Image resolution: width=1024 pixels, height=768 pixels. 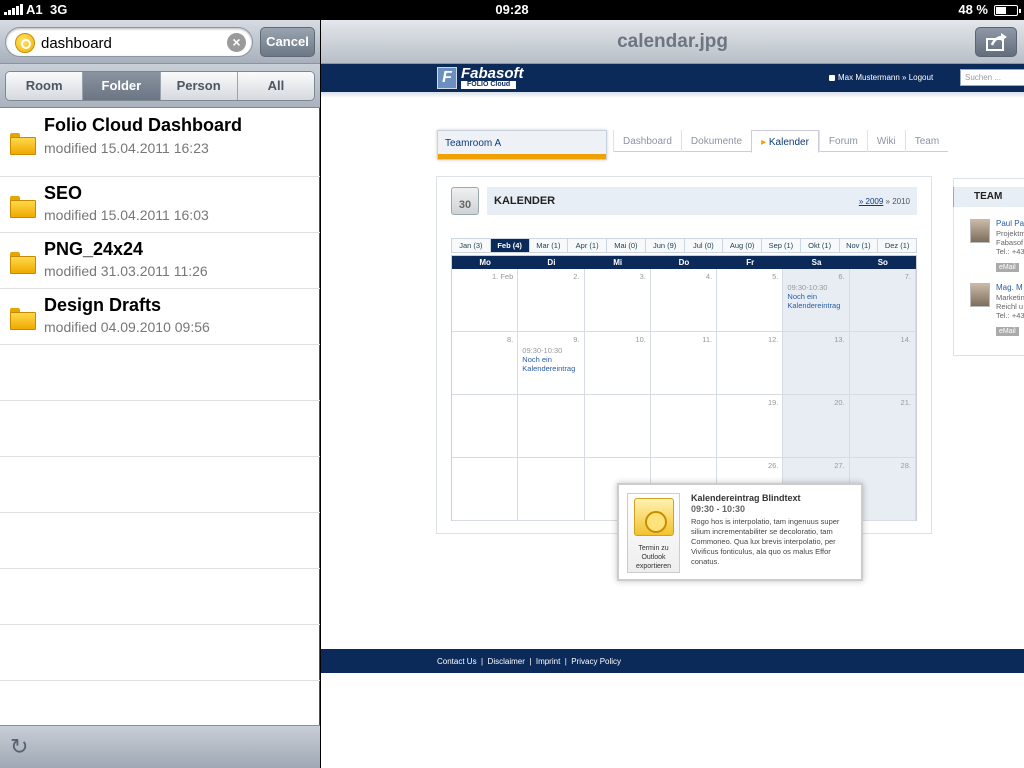 I want to click on fabasoft-logo: F Fabasoft FOLIO Cloud, so click(x=484, y=77).